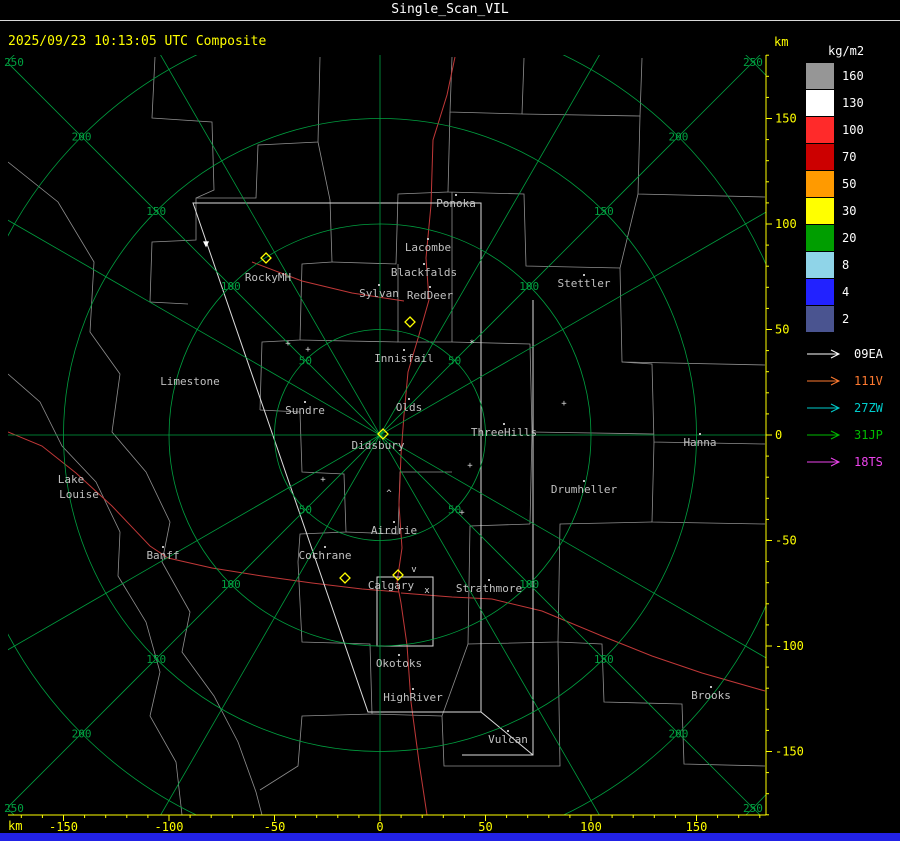 The width and height of the screenshot is (900, 841). I want to click on x-tick-label: 50, so click(485, 827).